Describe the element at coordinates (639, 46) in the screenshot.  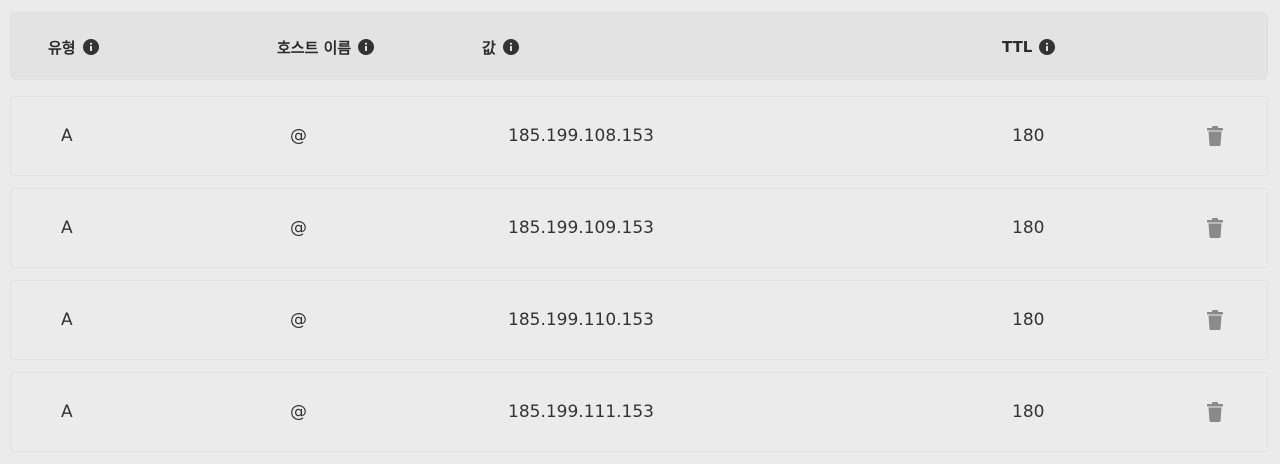
I see `table-header: 유형 호스트 이름 값 TTL` at that location.